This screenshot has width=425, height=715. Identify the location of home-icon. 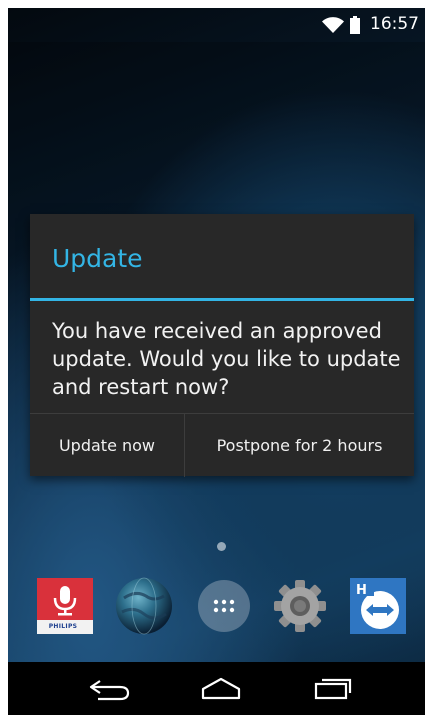
(221, 688).